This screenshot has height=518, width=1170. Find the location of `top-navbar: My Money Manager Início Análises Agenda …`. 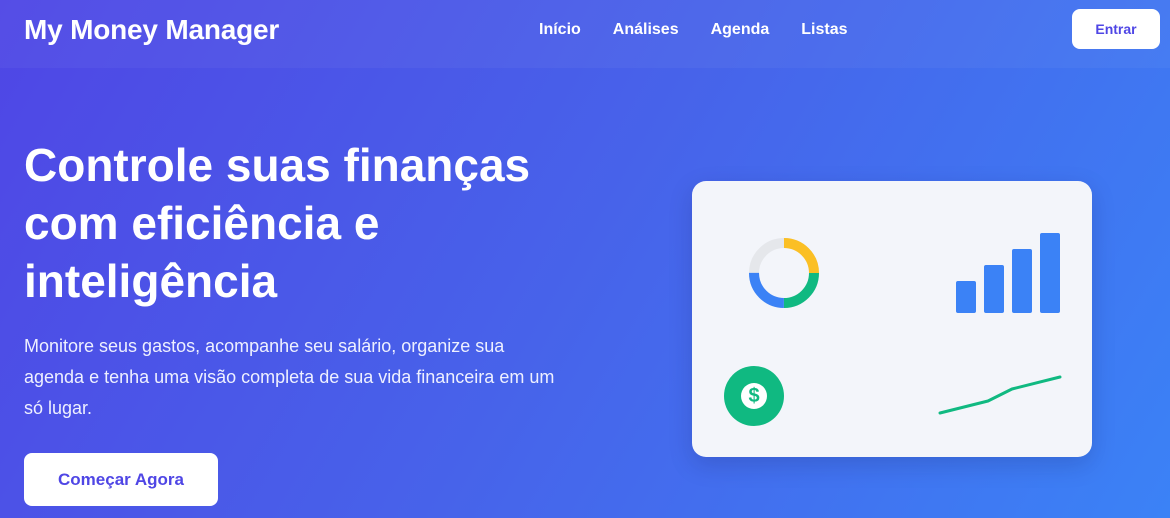

top-navbar: My Money Manager Início Análises Agenda … is located at coordinates (585, 34).